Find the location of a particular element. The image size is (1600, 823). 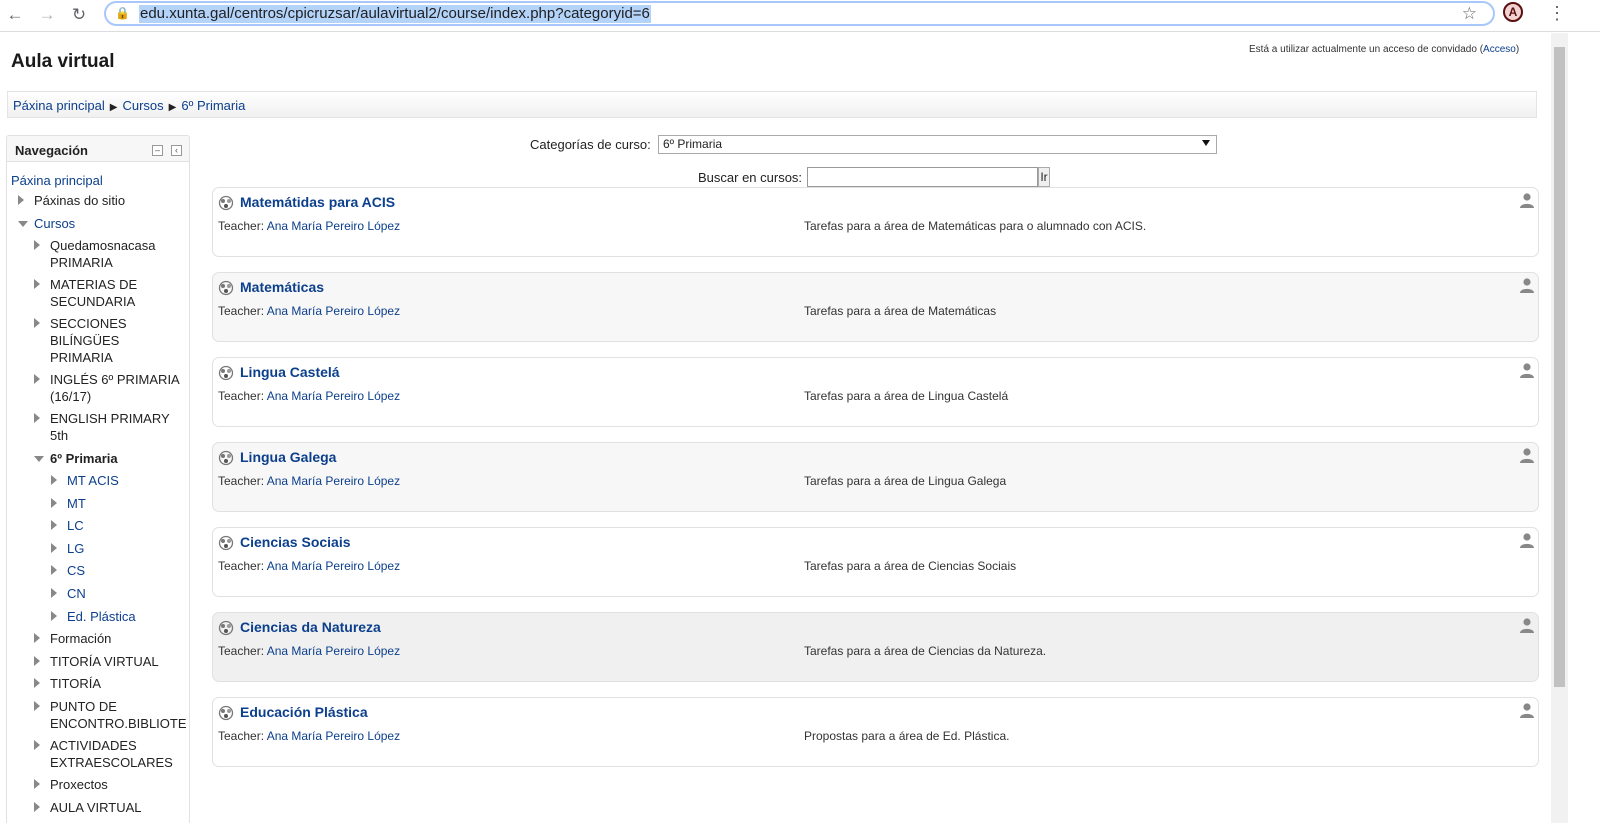

course-name-link: Ciencias Sociais is located at coordinates (295, 542).